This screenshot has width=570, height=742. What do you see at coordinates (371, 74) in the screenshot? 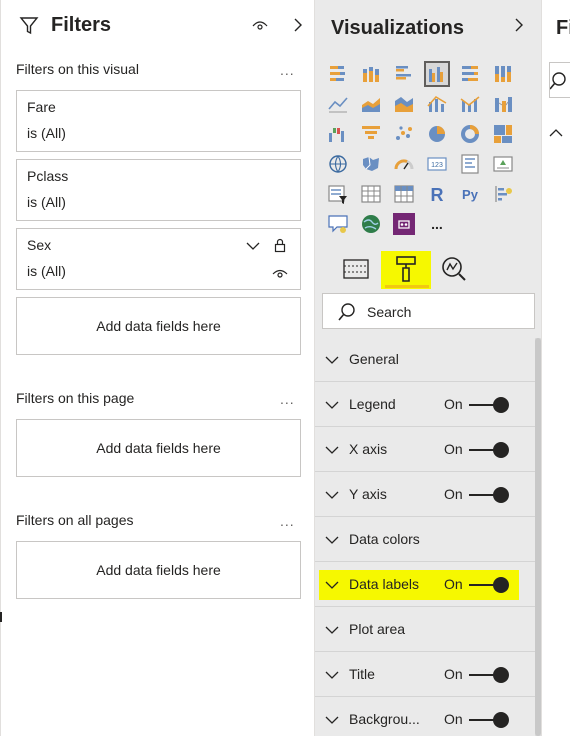
I see `stacked-column-chart-icon` at bounding box center [371, 74].